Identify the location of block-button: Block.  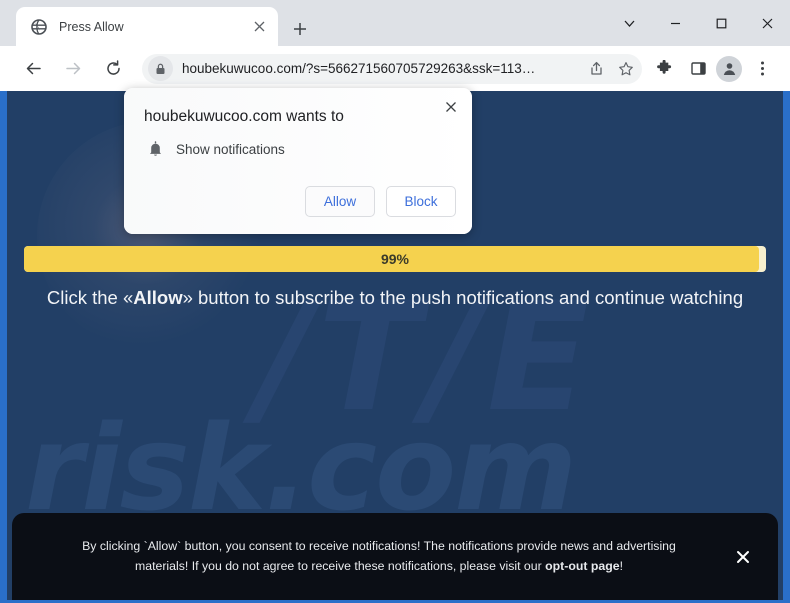
(421, 201).